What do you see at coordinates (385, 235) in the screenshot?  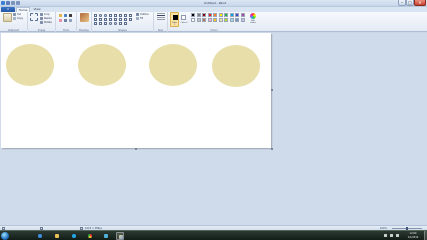 I see `tray-flag-icon` at bounding box center [385, 235].